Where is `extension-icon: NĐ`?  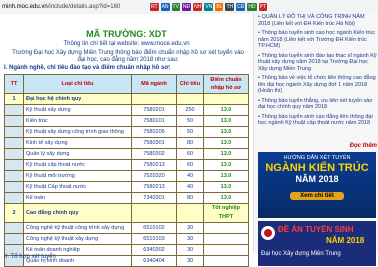
extension-icon: NĐ is located at coordinates (186, 7).